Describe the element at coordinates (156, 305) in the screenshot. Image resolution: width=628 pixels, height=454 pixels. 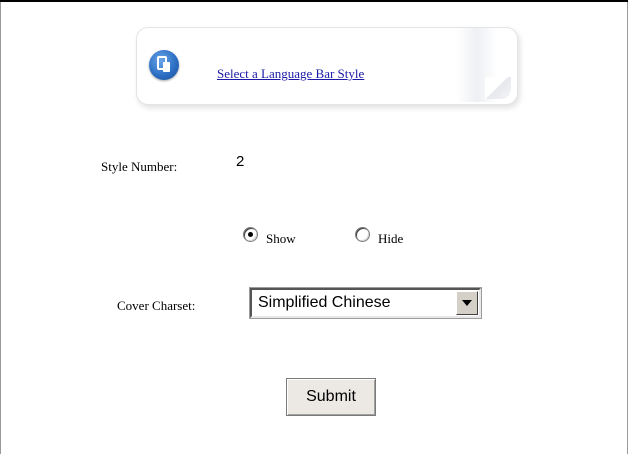
I see `cover-charset-label: Cover Charset:` at that location.